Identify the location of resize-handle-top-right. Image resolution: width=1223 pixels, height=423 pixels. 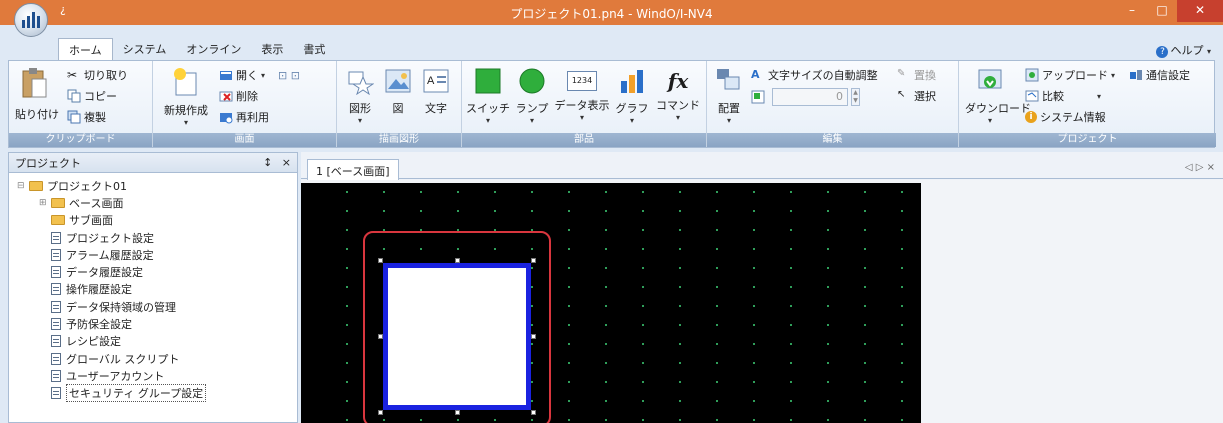
(533, 260).